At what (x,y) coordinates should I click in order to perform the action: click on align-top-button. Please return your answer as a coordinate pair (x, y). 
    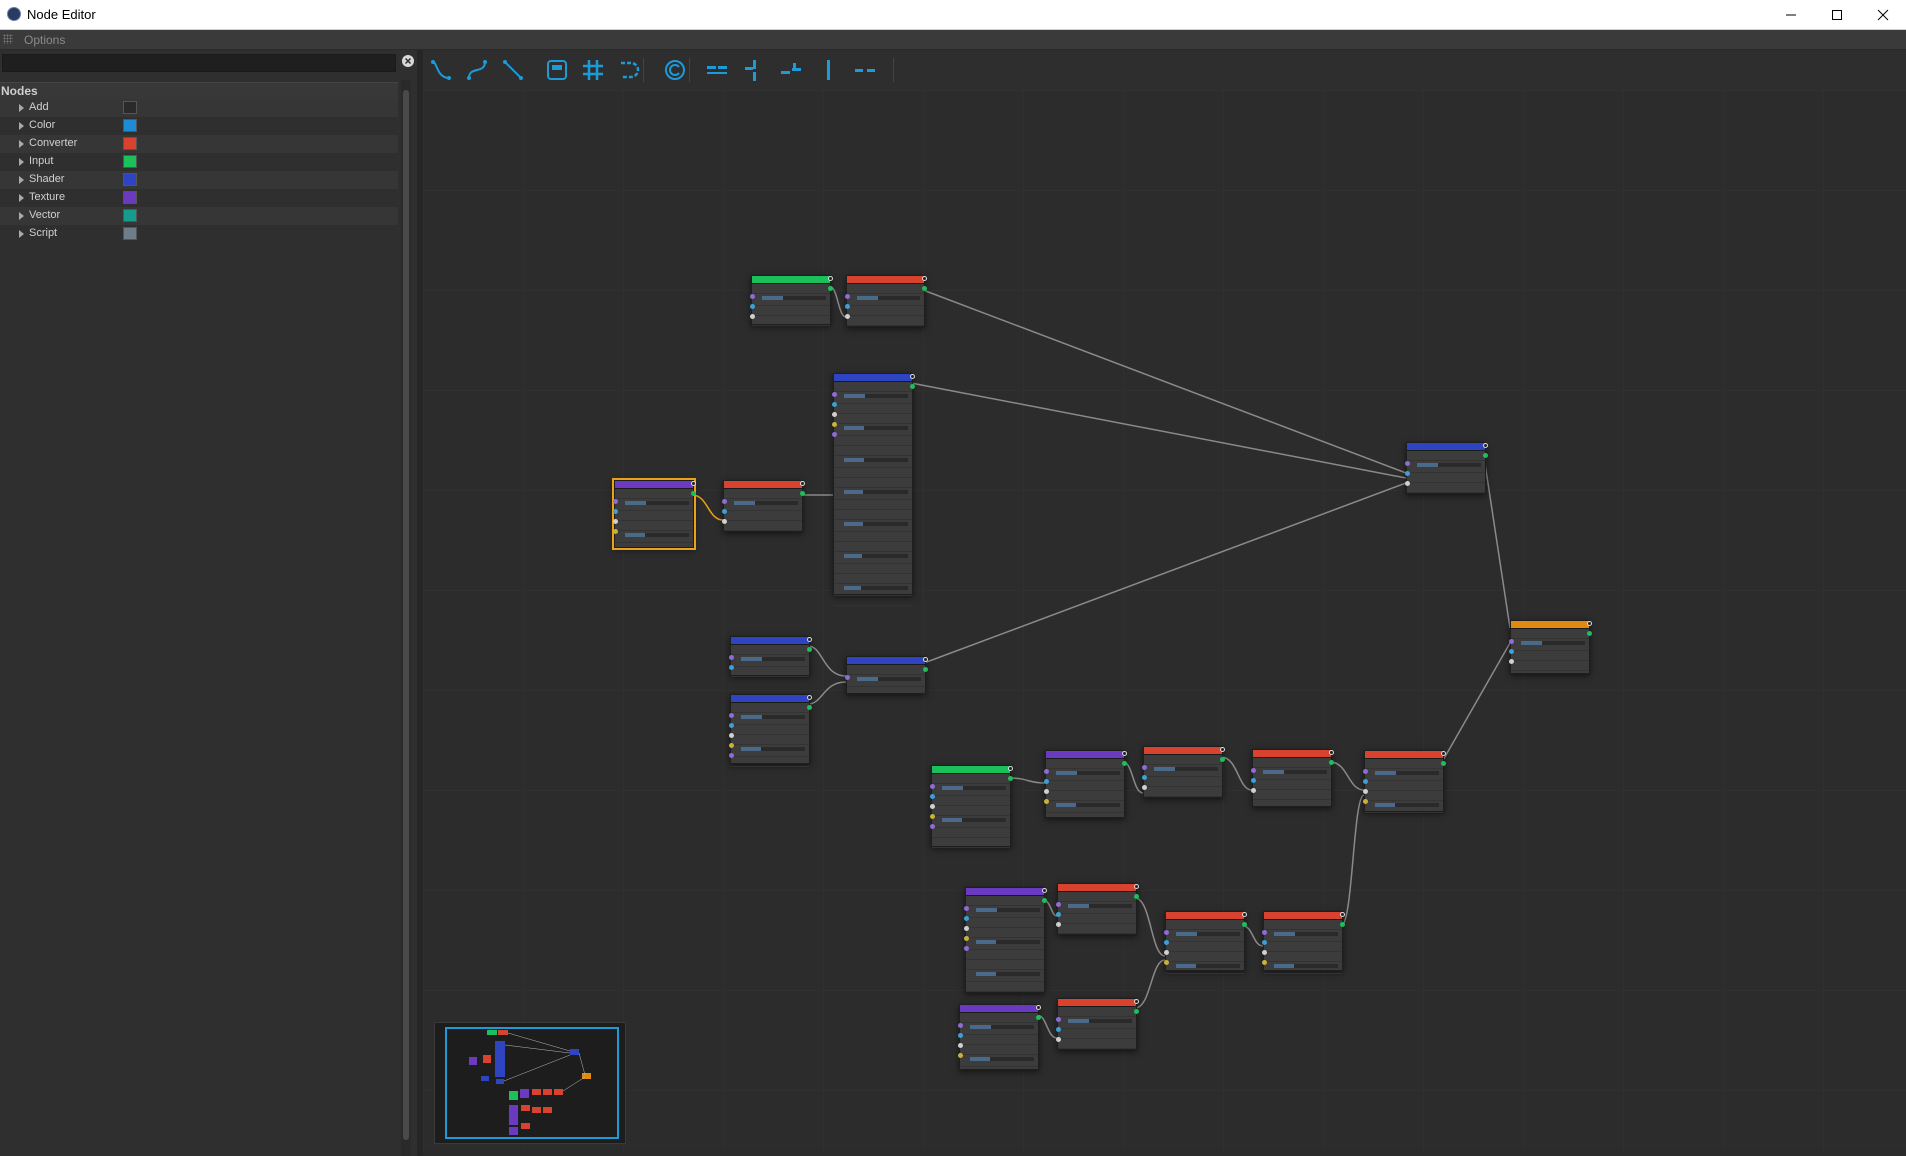
    Looking at the image, I should click on (717, 70).